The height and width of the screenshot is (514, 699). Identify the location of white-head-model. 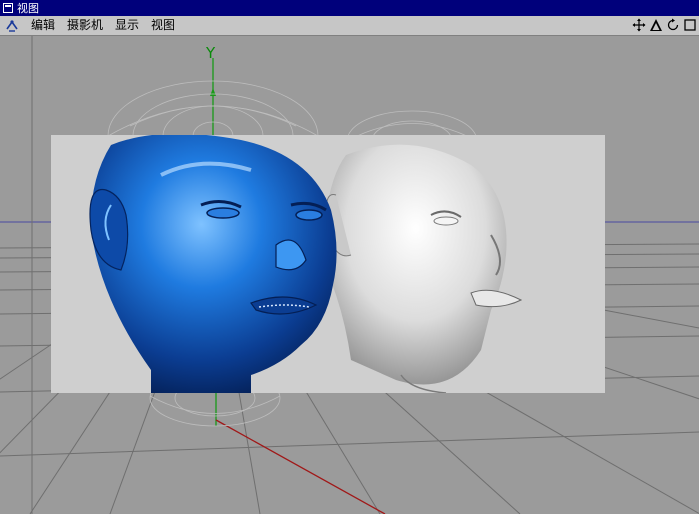
(423, 268).